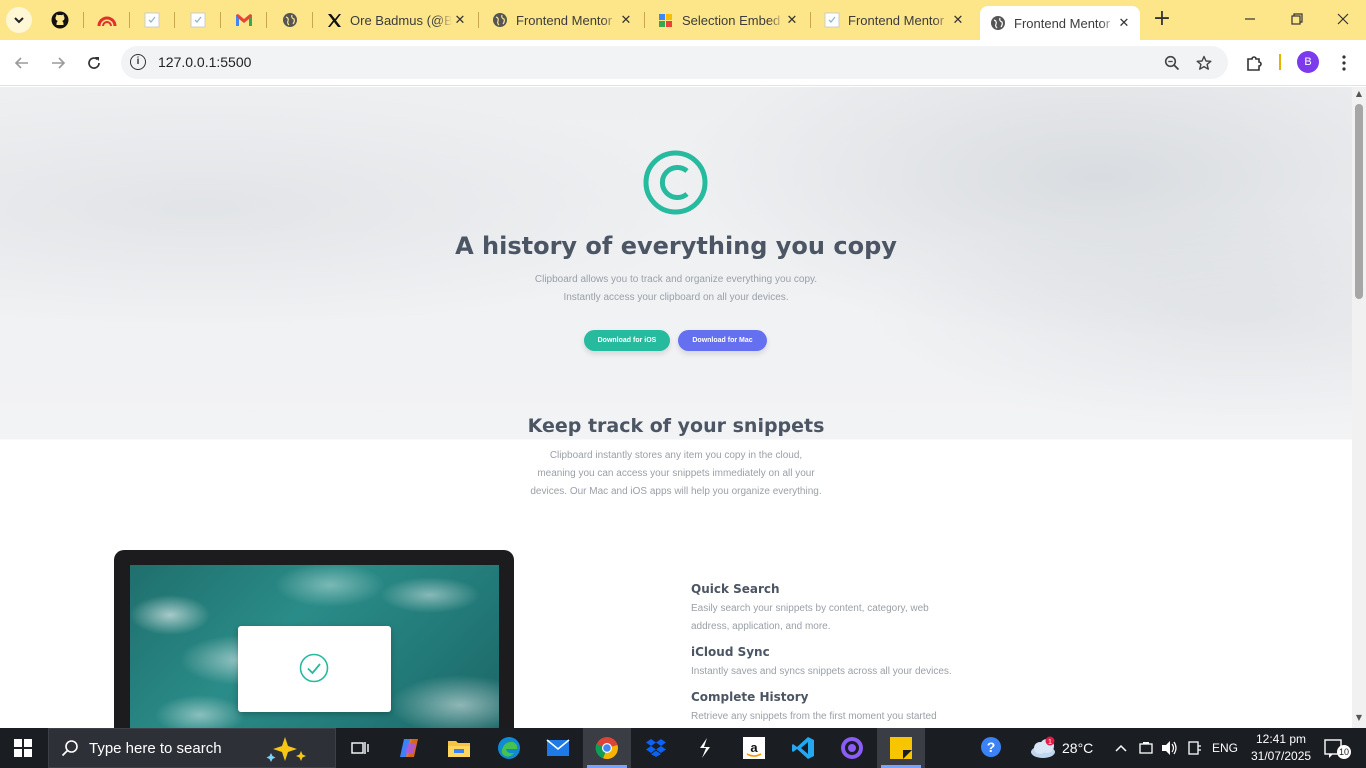 The height and width of the screenshot is (768, 1366). Describe the element at coordinates (410, 748) in the screenshot. I see `copilot-icon` at that location.